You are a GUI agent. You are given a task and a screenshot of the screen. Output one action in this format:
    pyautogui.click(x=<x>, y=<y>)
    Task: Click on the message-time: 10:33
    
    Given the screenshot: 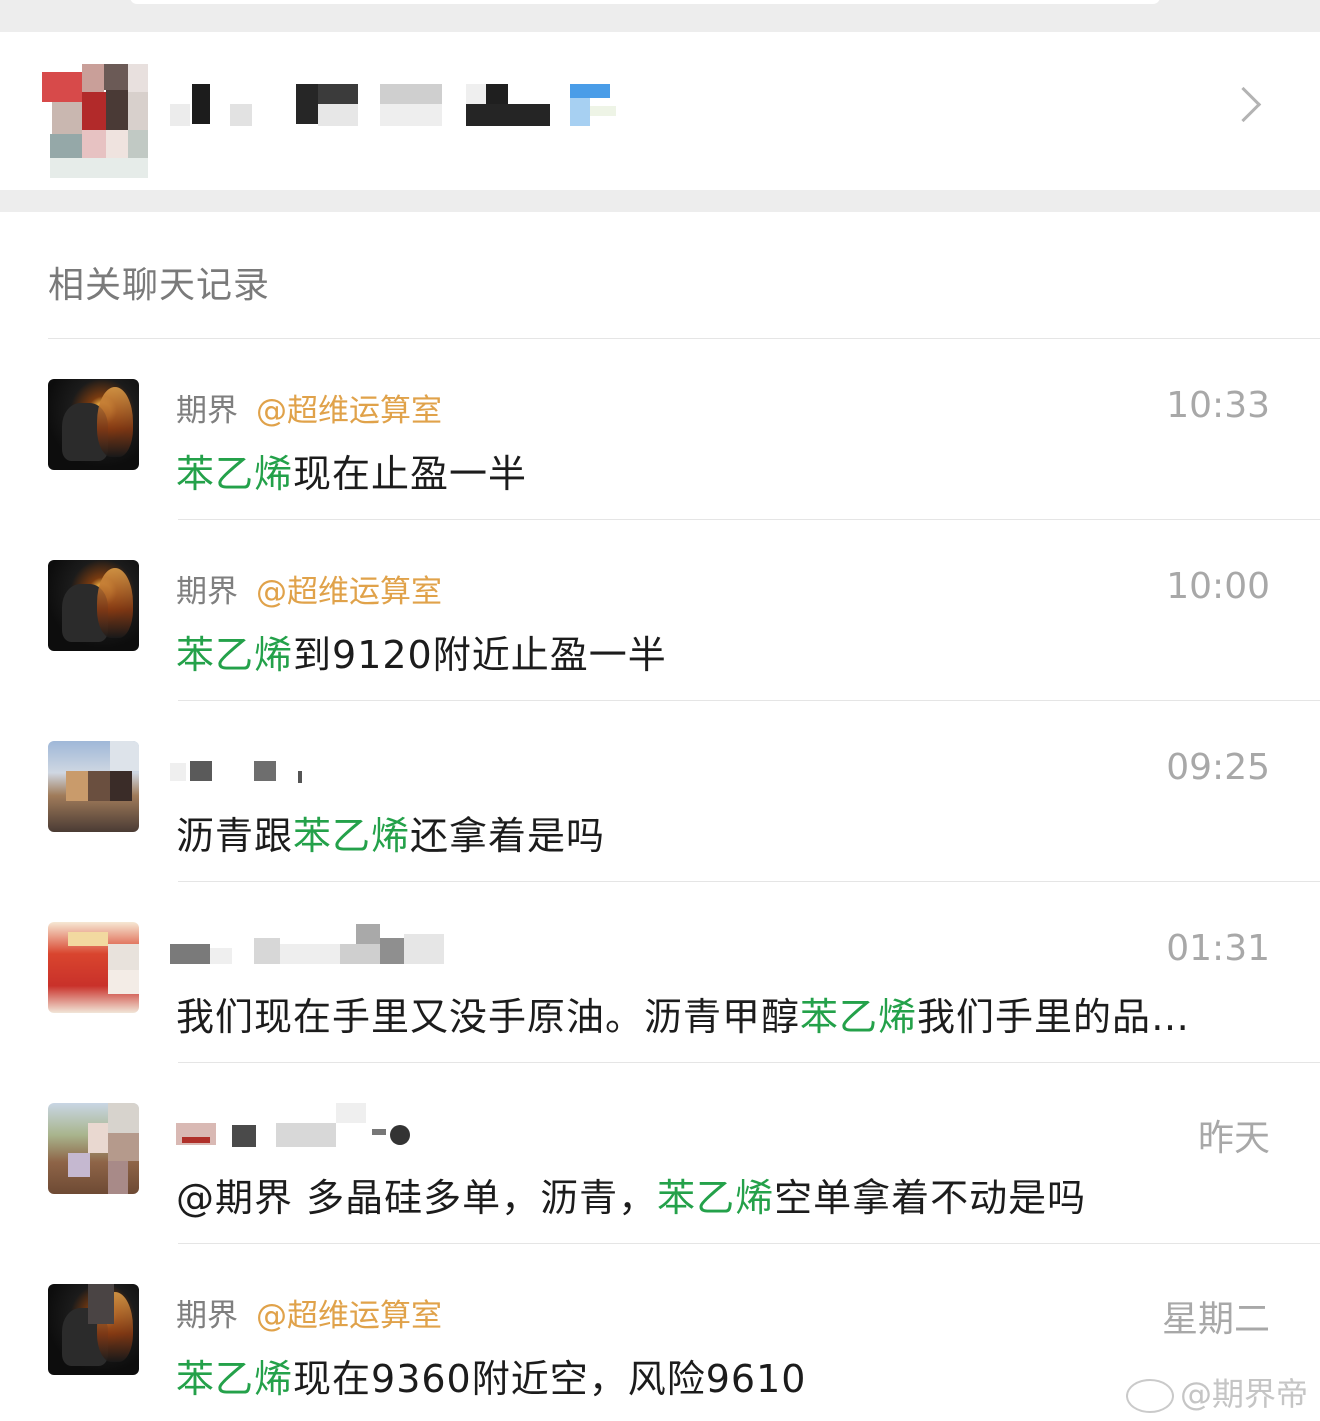 What is the action you would take?
    pyautogui.click(x=1218, y=405)
    